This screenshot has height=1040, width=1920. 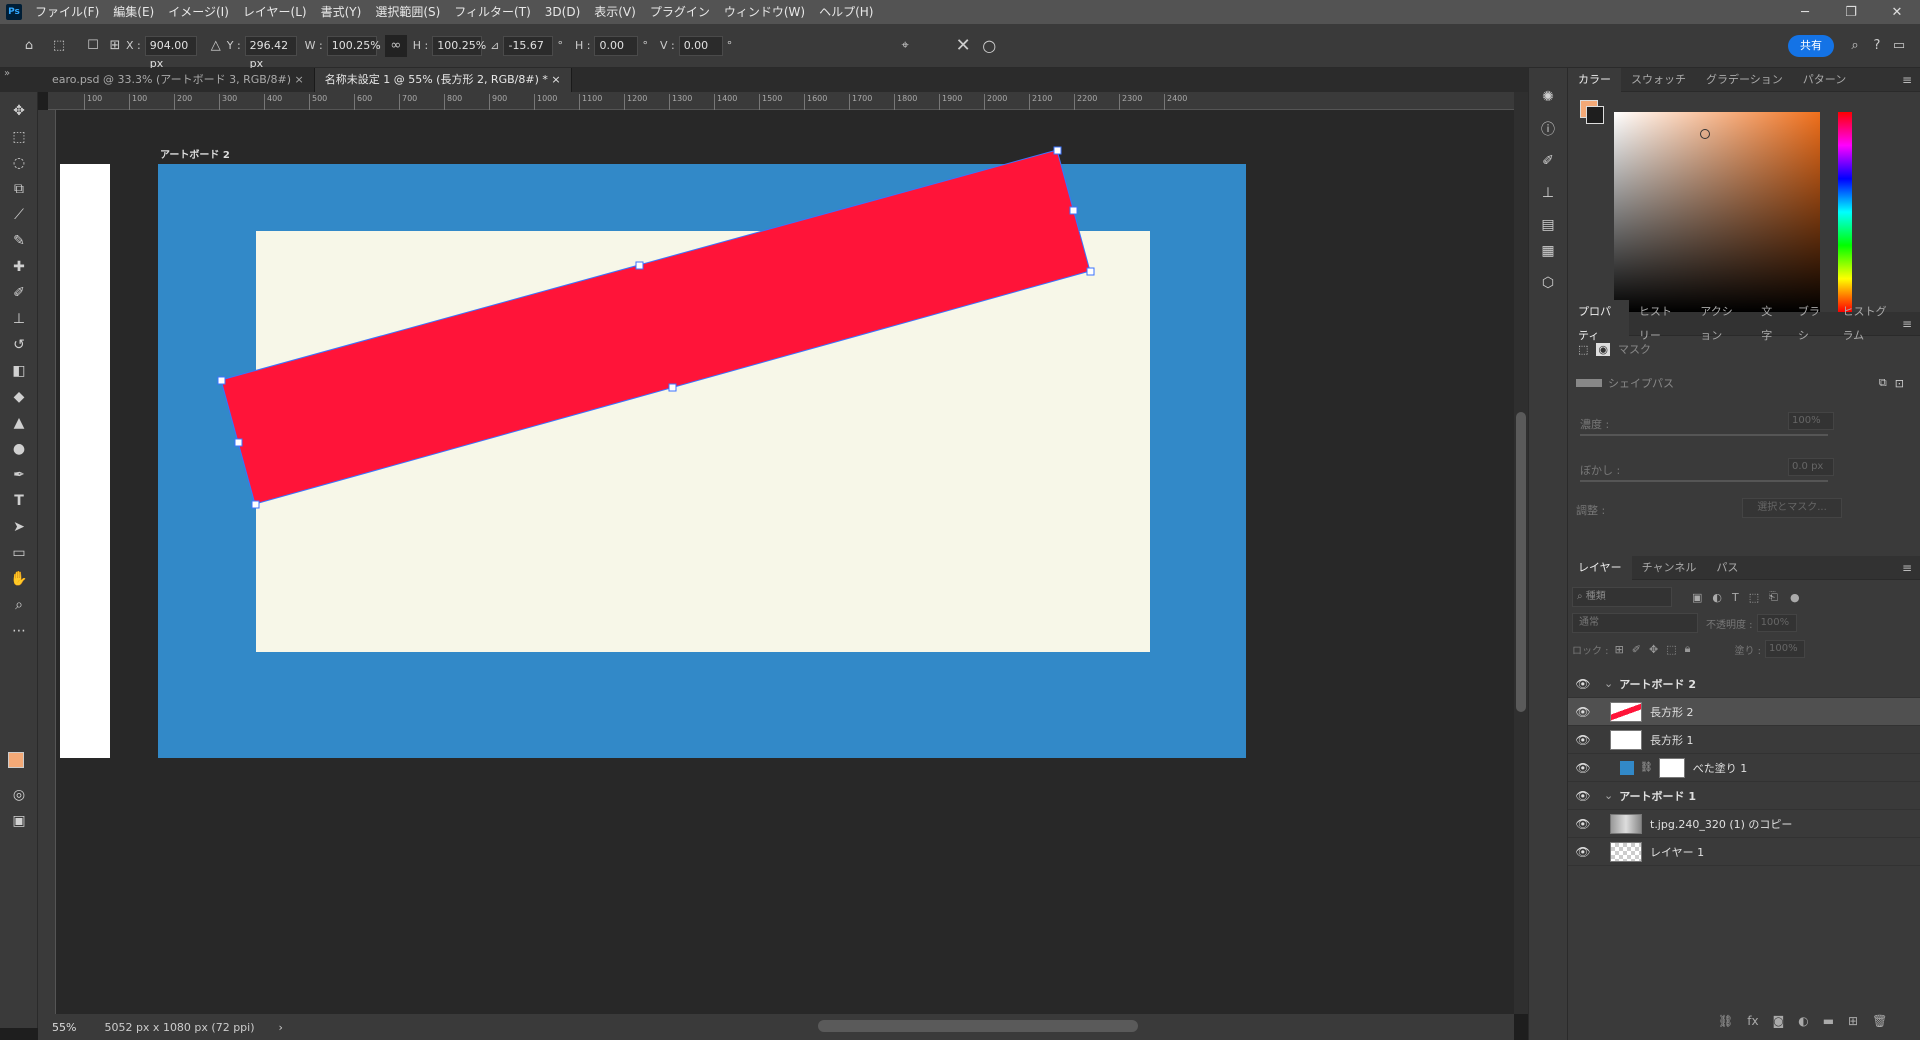 What do you see at coordinates (19, 397) in the screenshot?
I see `paint-bucket-icon: ◆` at bounding box center [19, 397].